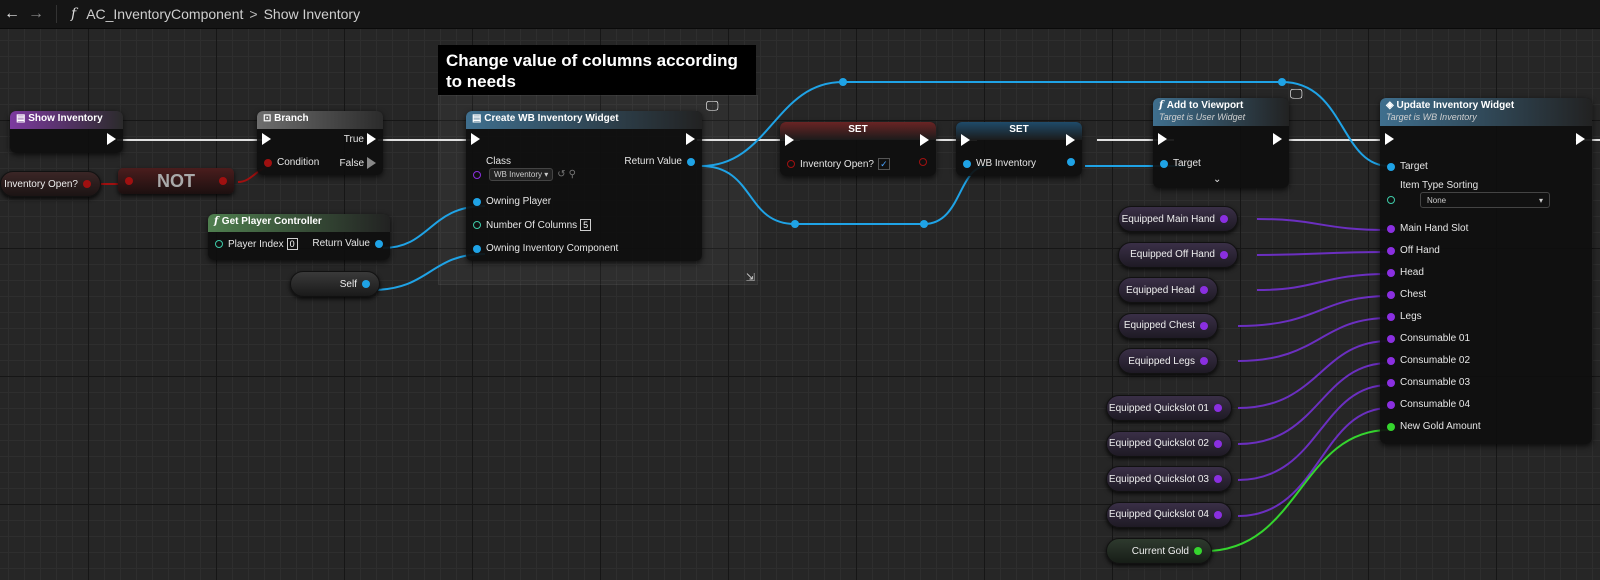 The image size is (1600, 580). What do you see at coordinates (1282, 82) in the screenshot?
I see `reroute-knot` at bounding box center [1282, 82].